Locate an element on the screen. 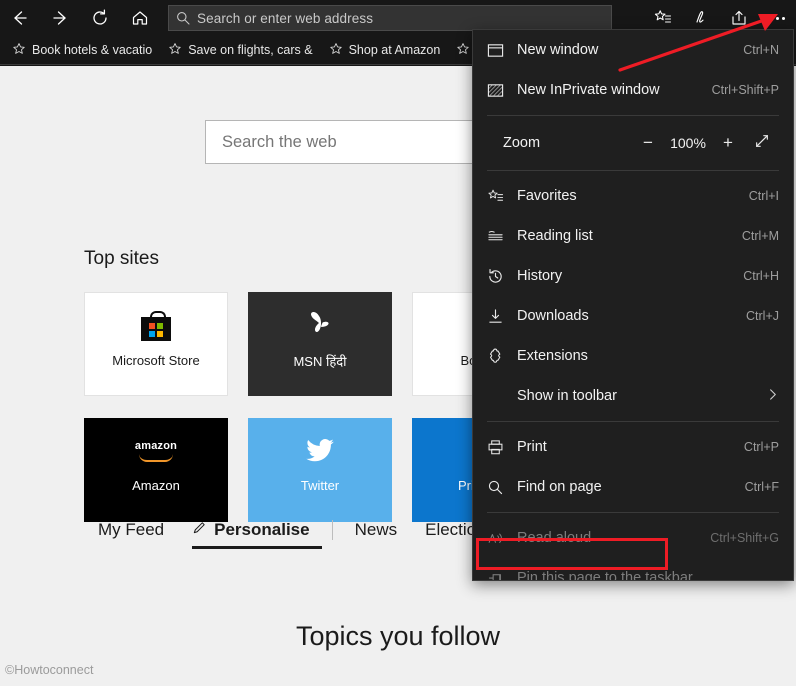 This screenshot has width=796, height=686. feed-nav-item-personalise: Personalise is located at coordinates (250, 534).